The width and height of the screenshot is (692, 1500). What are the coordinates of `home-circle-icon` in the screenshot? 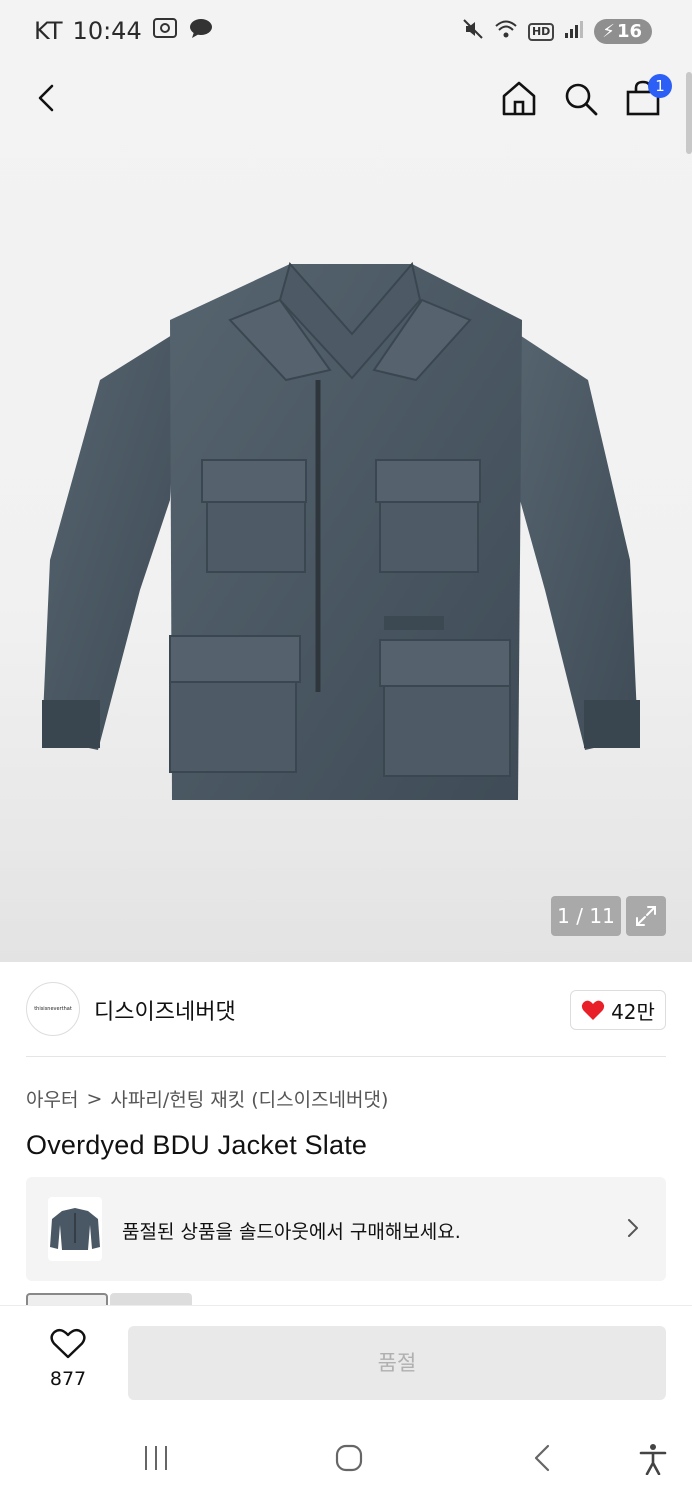 It's located at (349, 1458).